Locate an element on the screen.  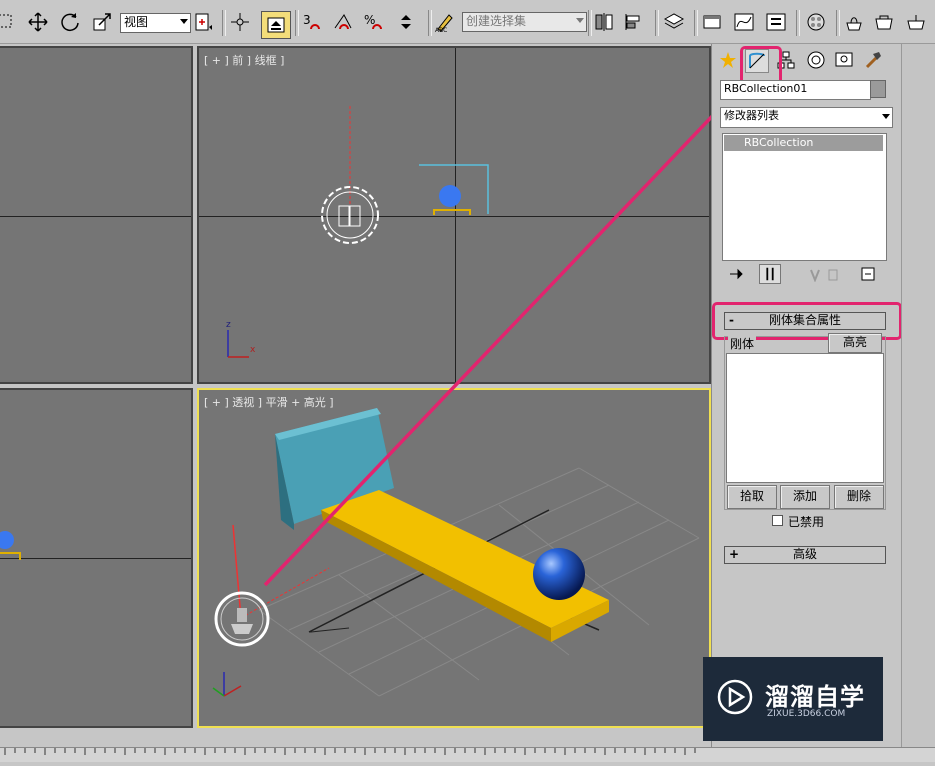
rigid-body-list is located at coordinates (805, 418).